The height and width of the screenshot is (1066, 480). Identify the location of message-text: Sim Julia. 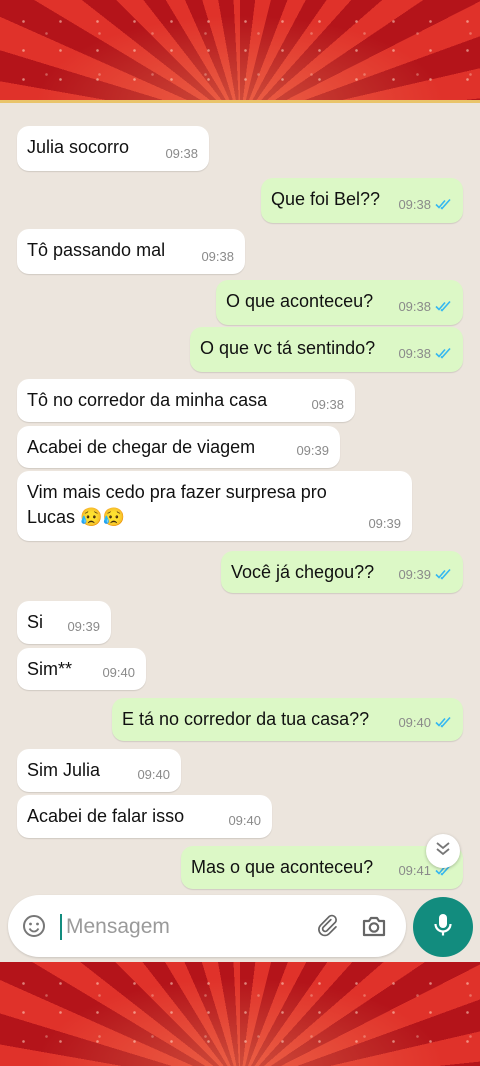
(64, 770).